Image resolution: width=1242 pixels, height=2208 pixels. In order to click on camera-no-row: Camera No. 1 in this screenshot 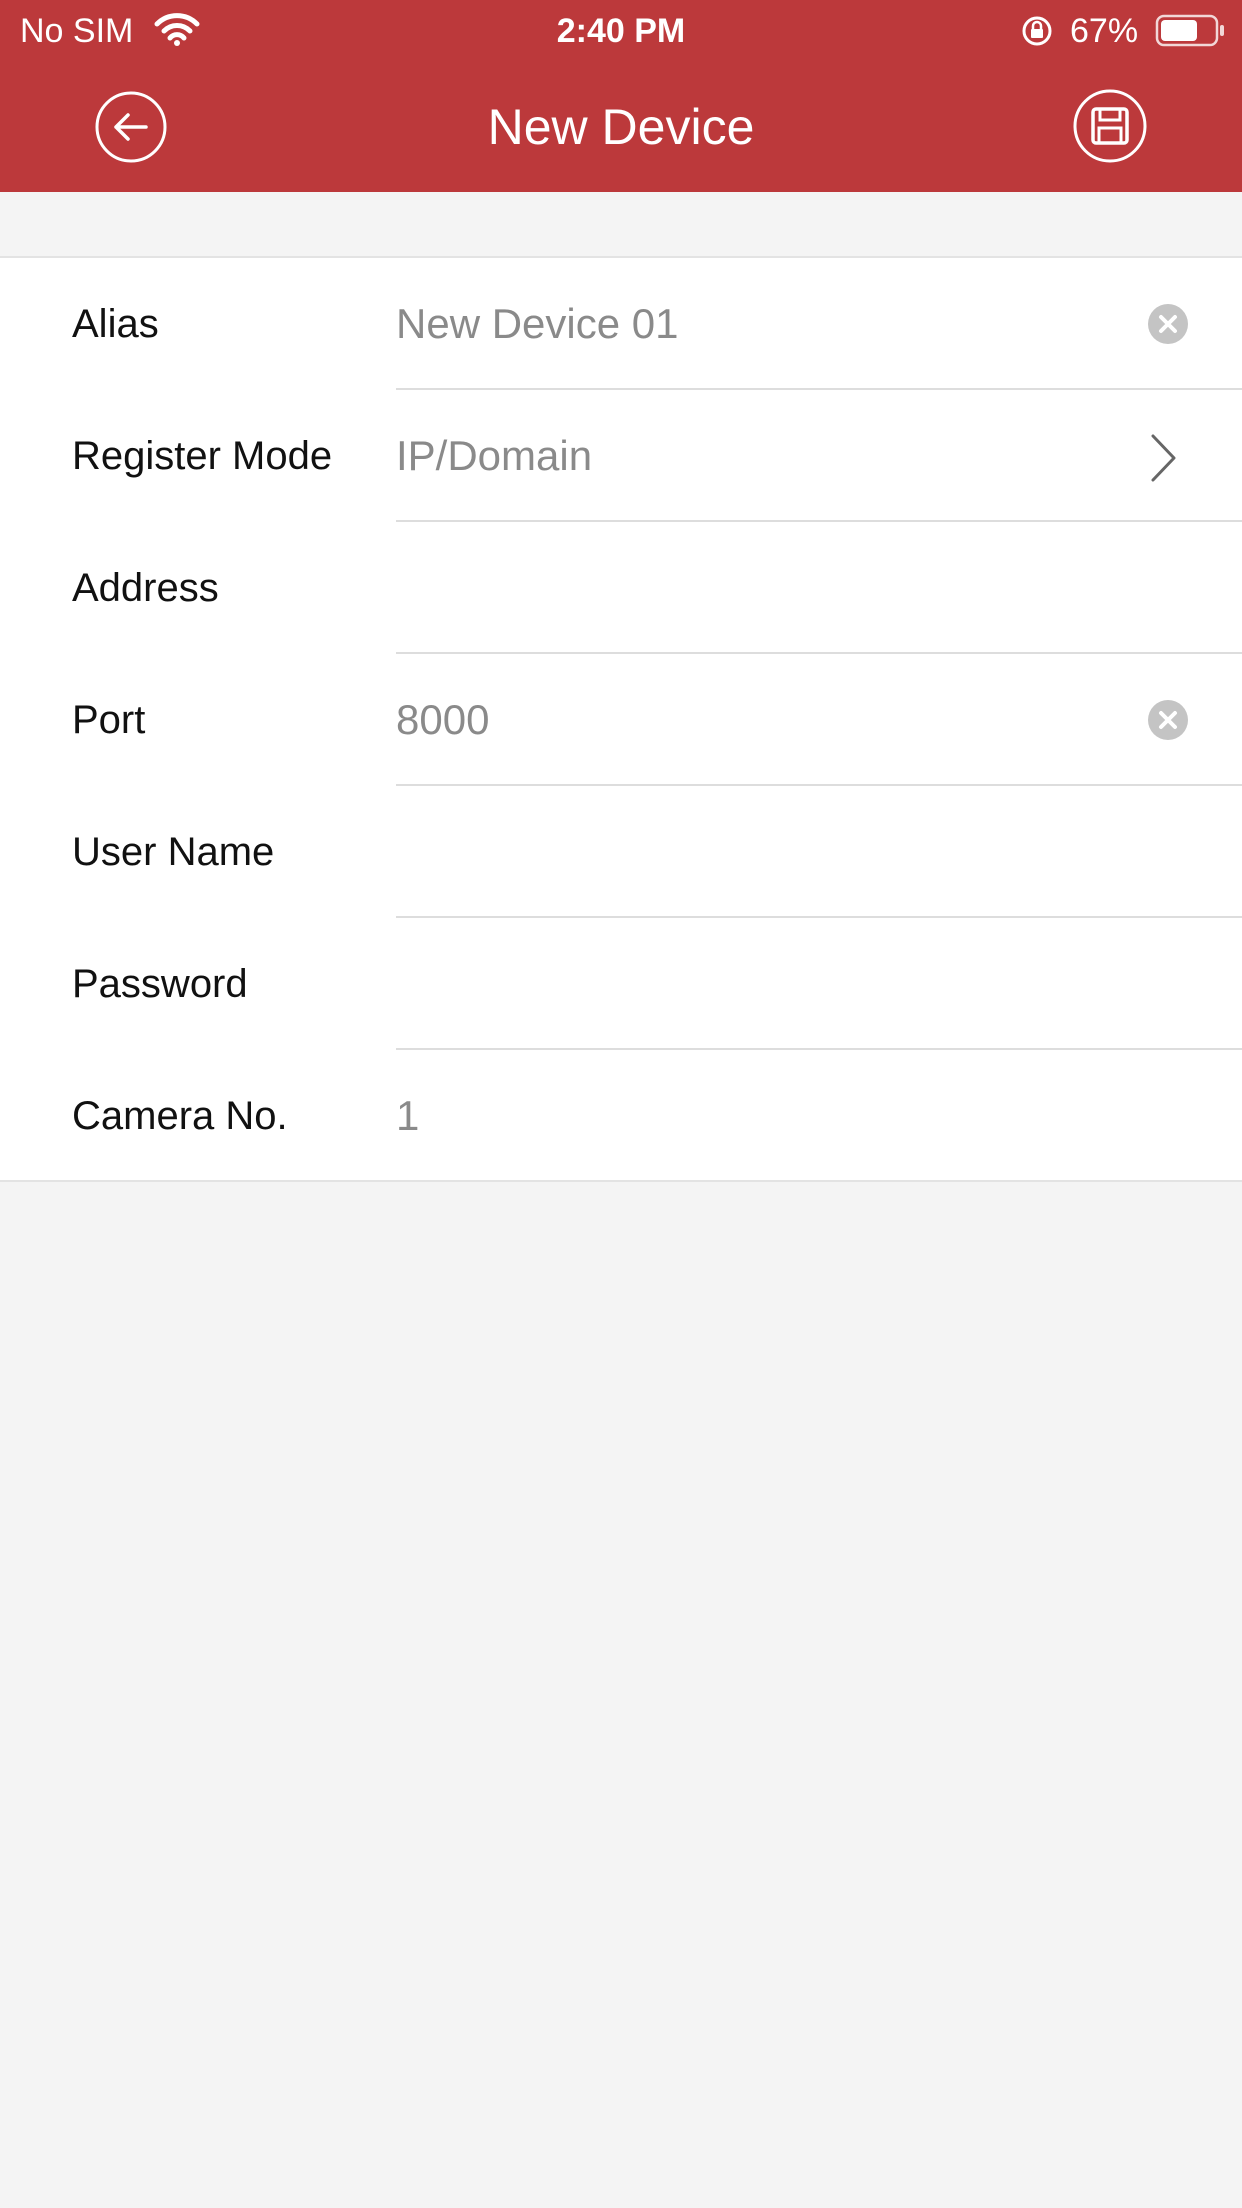, I will do `click(621, 1116)`.